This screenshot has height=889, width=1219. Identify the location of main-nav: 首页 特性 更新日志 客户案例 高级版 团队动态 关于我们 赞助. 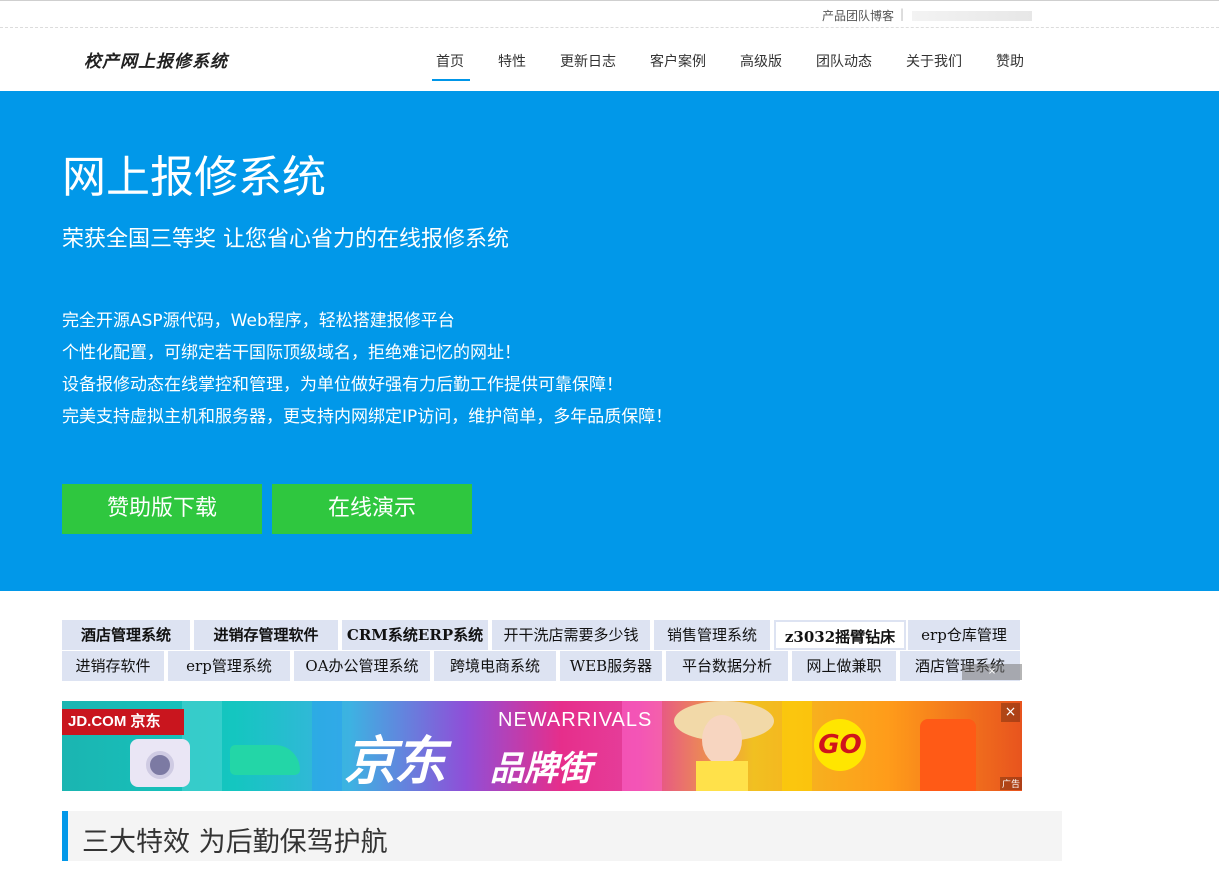
(609, 59).